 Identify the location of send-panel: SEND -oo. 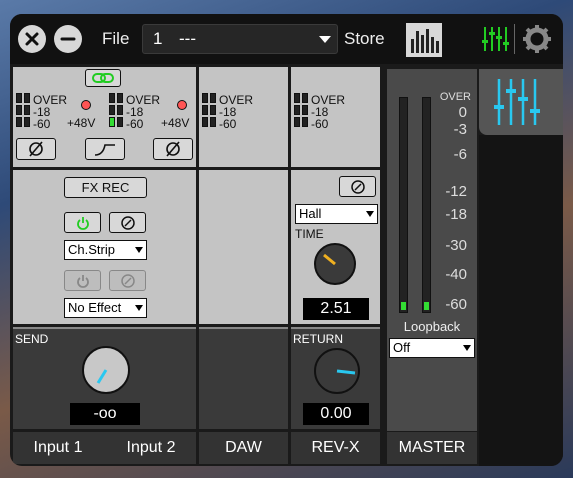
(104, 378).